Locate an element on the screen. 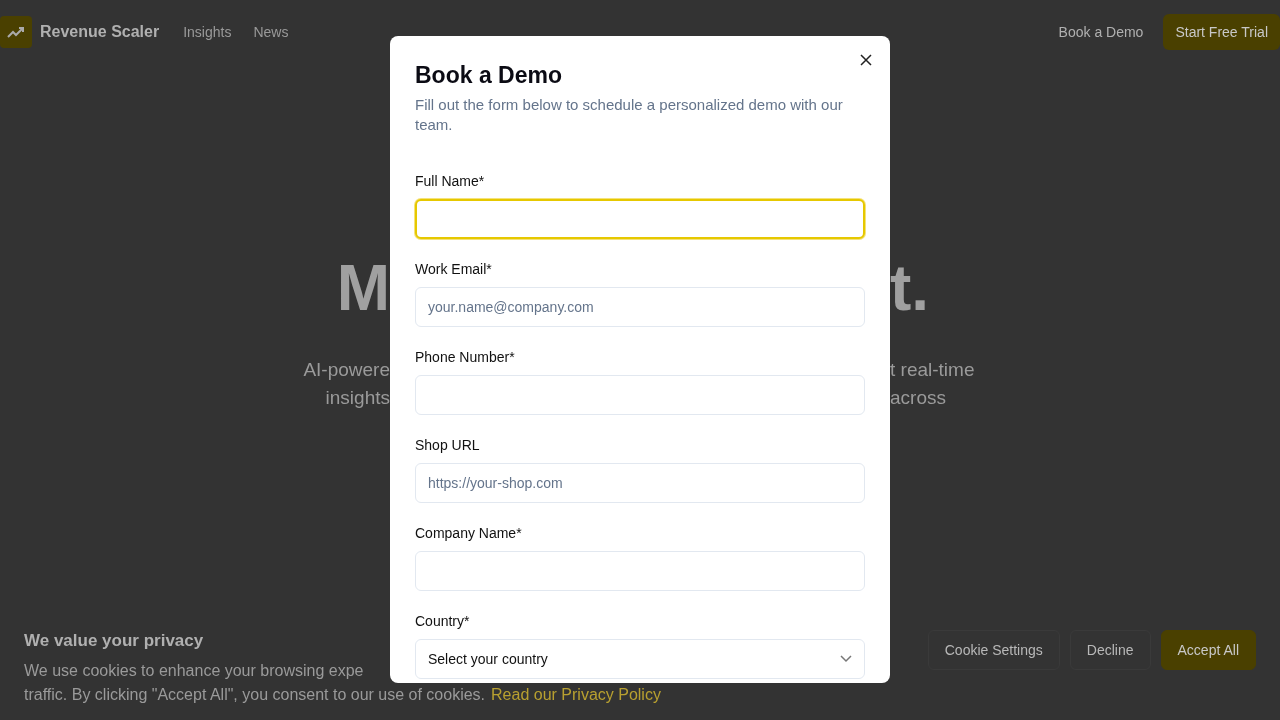  dialog-description: Fill out the form below to schedule a personalized demo with our team. is located at coordinates (629, 115).